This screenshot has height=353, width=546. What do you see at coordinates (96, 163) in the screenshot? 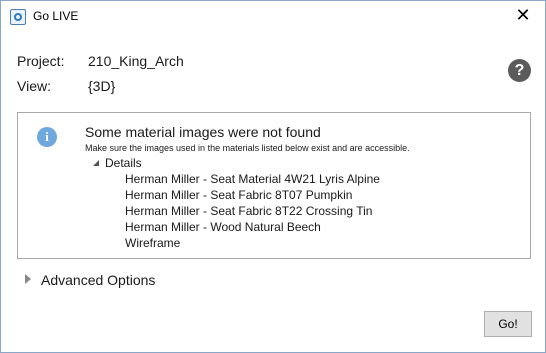
I see `collapse-triangle-icon` at bounding box center [96, 163].